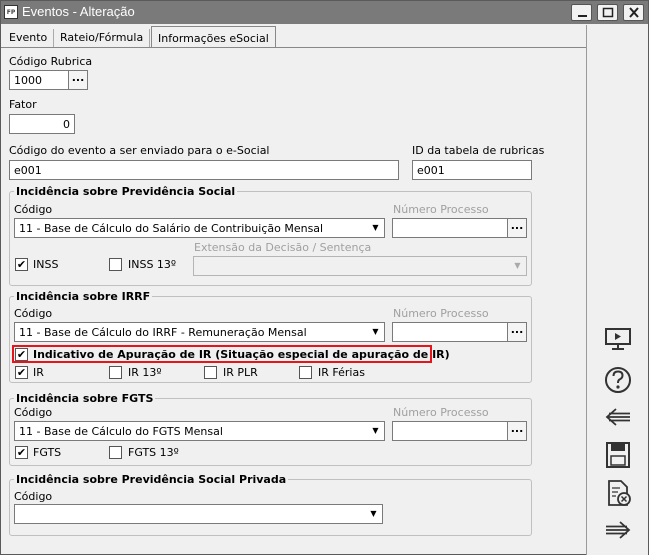  What do you see at coordinates (42, 124) in the screenshot?
I see `fator-input: 0` at bounding box center [42, 124].